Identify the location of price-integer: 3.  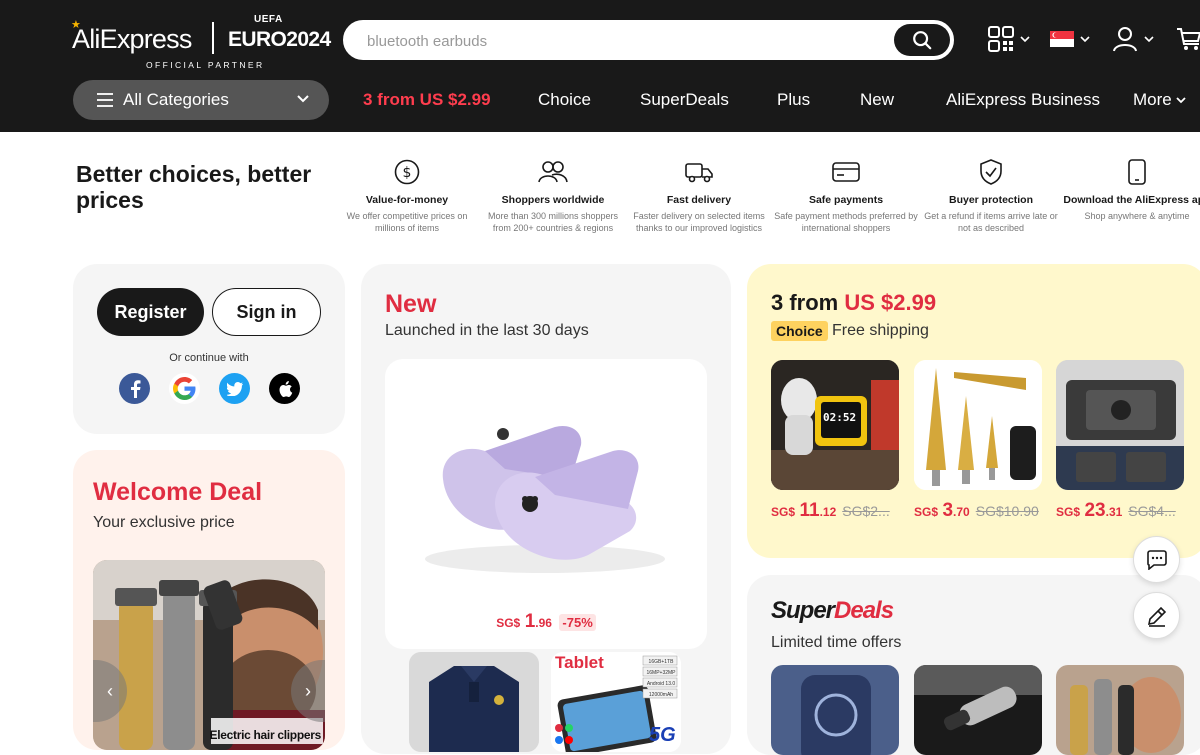
(948, 510).